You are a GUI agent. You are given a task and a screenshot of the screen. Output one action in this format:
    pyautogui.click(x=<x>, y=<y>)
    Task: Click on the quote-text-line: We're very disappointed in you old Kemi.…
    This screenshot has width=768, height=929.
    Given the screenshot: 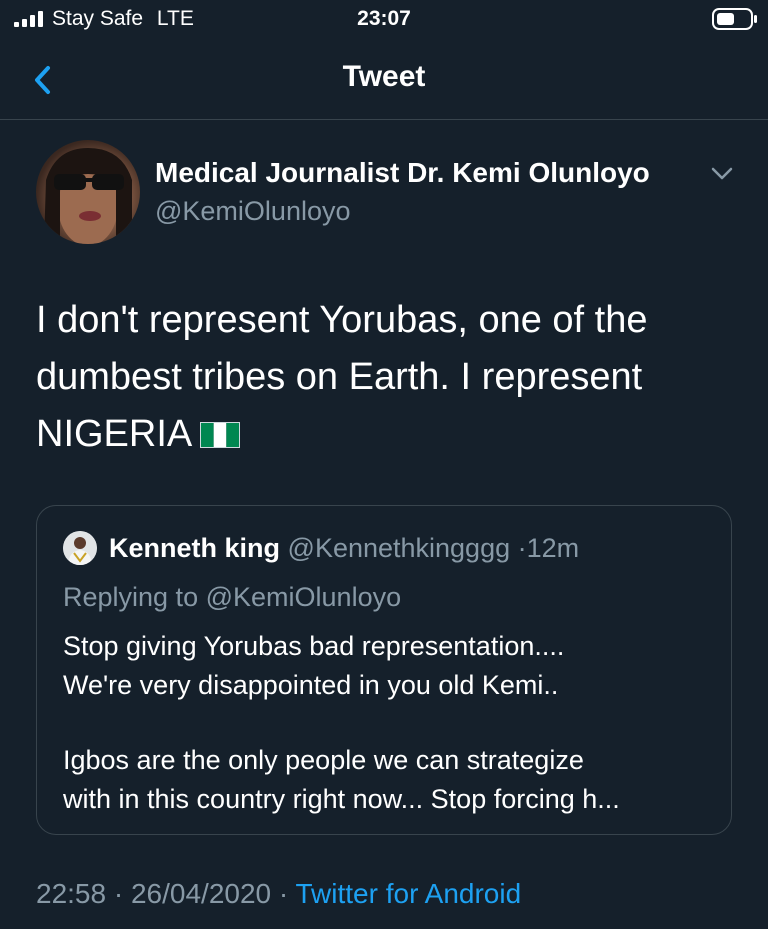 What is the action you would take?
    pyautogui.click(x=311, y=685)
    